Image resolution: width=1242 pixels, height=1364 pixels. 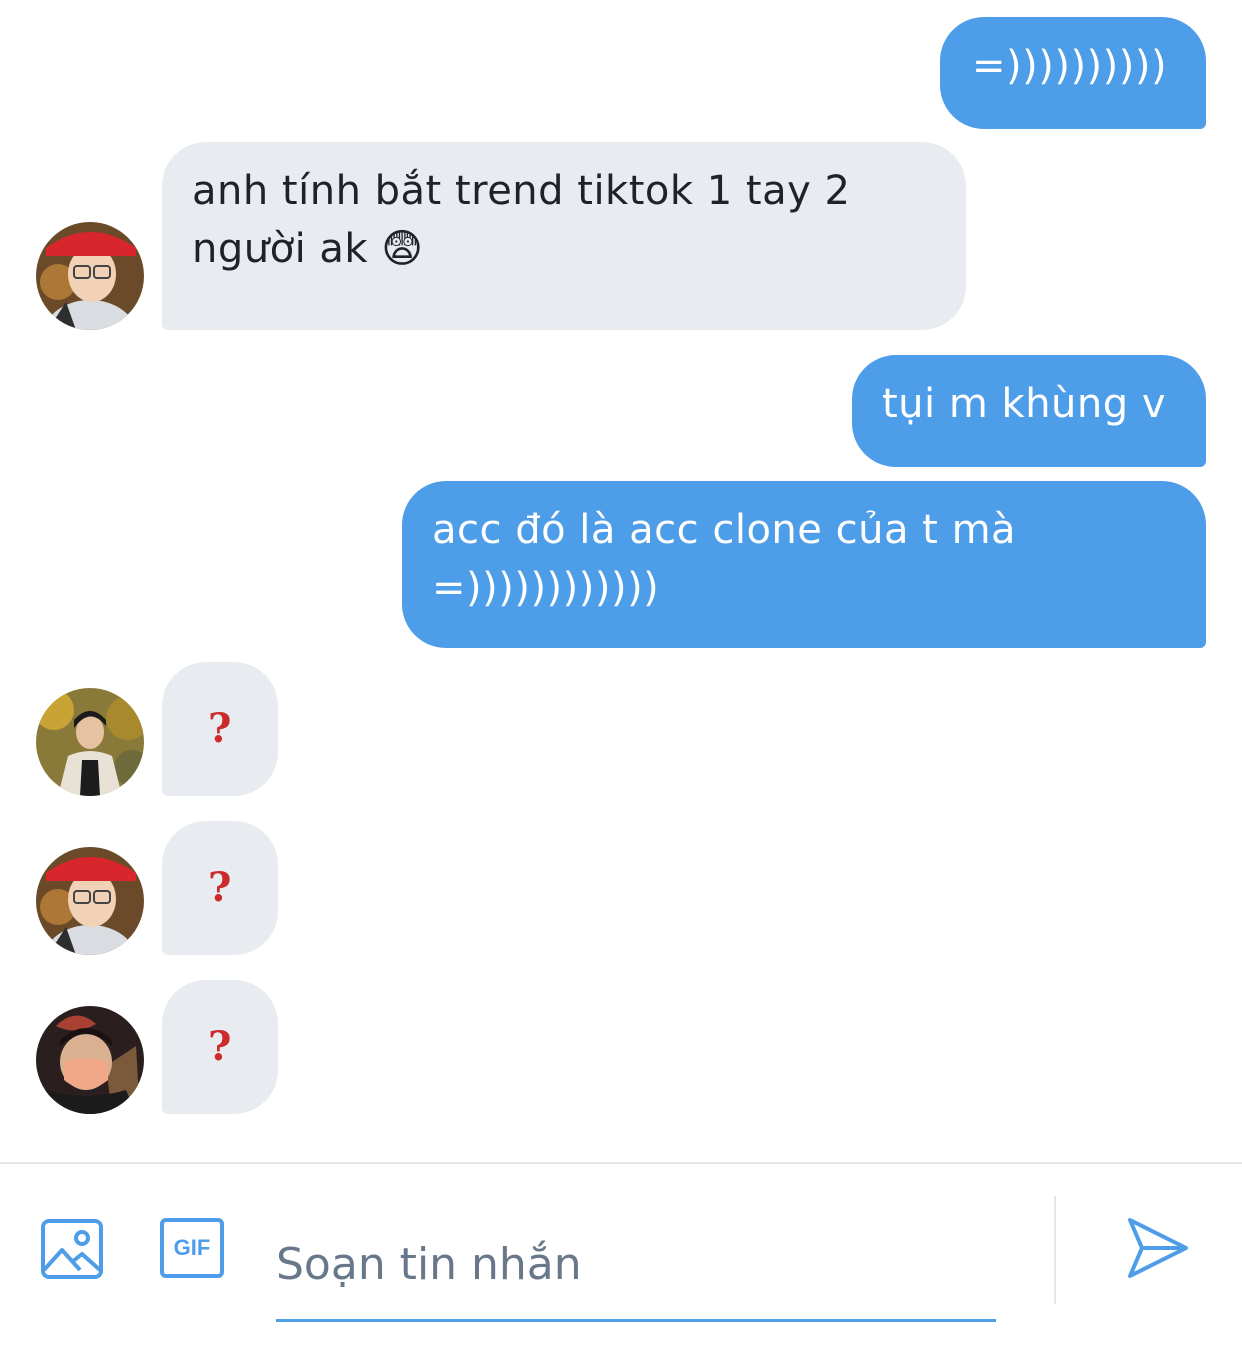 I want to click on sent-message: tụi m khùng v, so click(x=1029, y=411).